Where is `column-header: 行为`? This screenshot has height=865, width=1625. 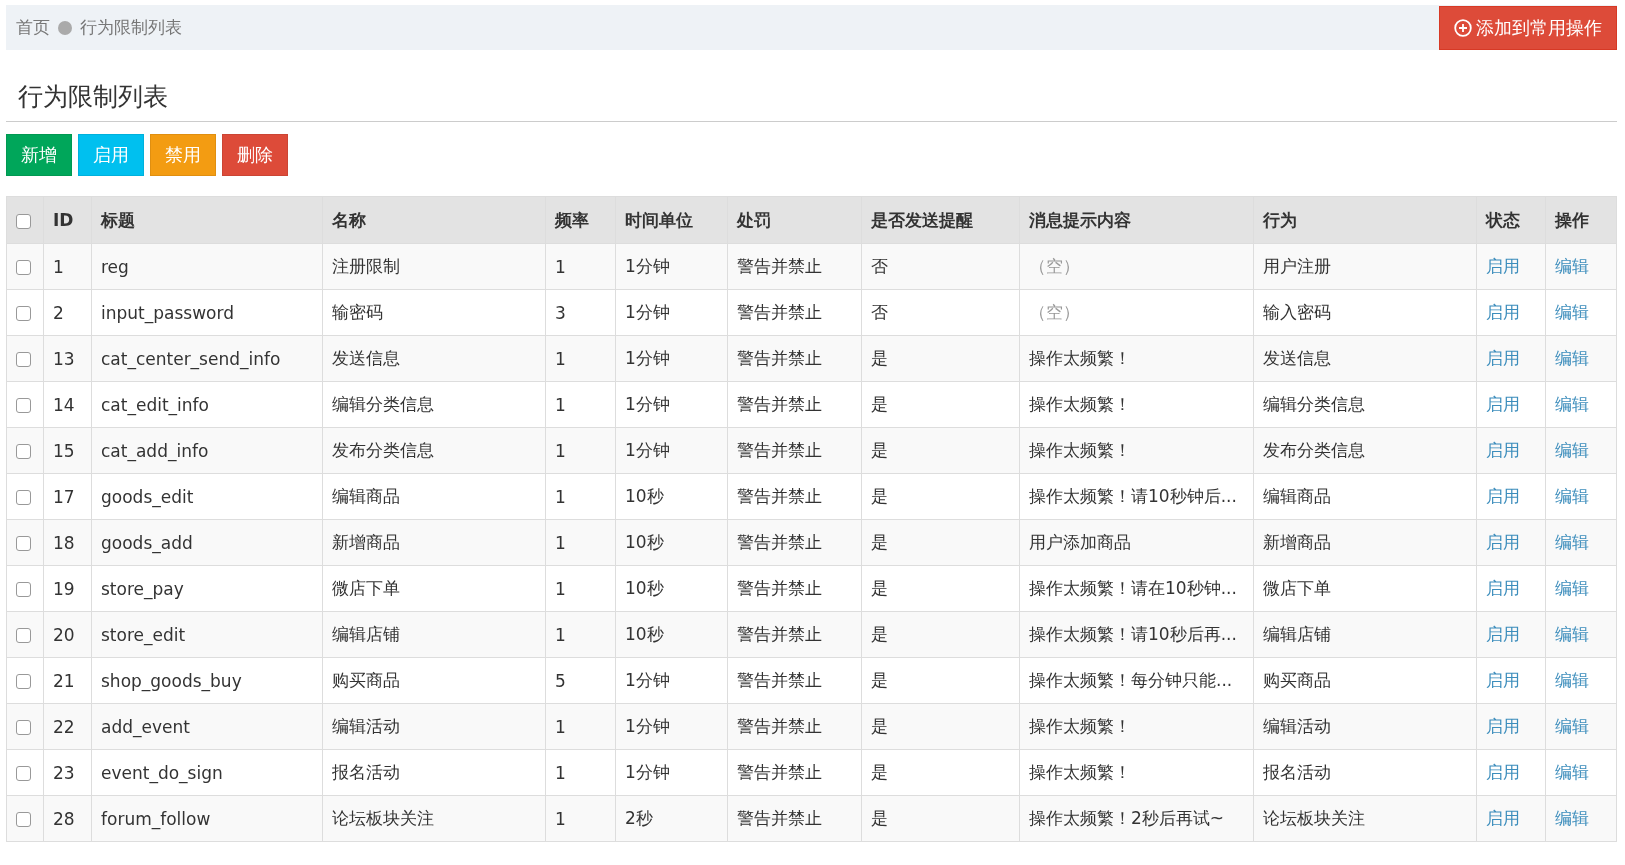
column-header: 行为 is located at coordinates (1365, 220).